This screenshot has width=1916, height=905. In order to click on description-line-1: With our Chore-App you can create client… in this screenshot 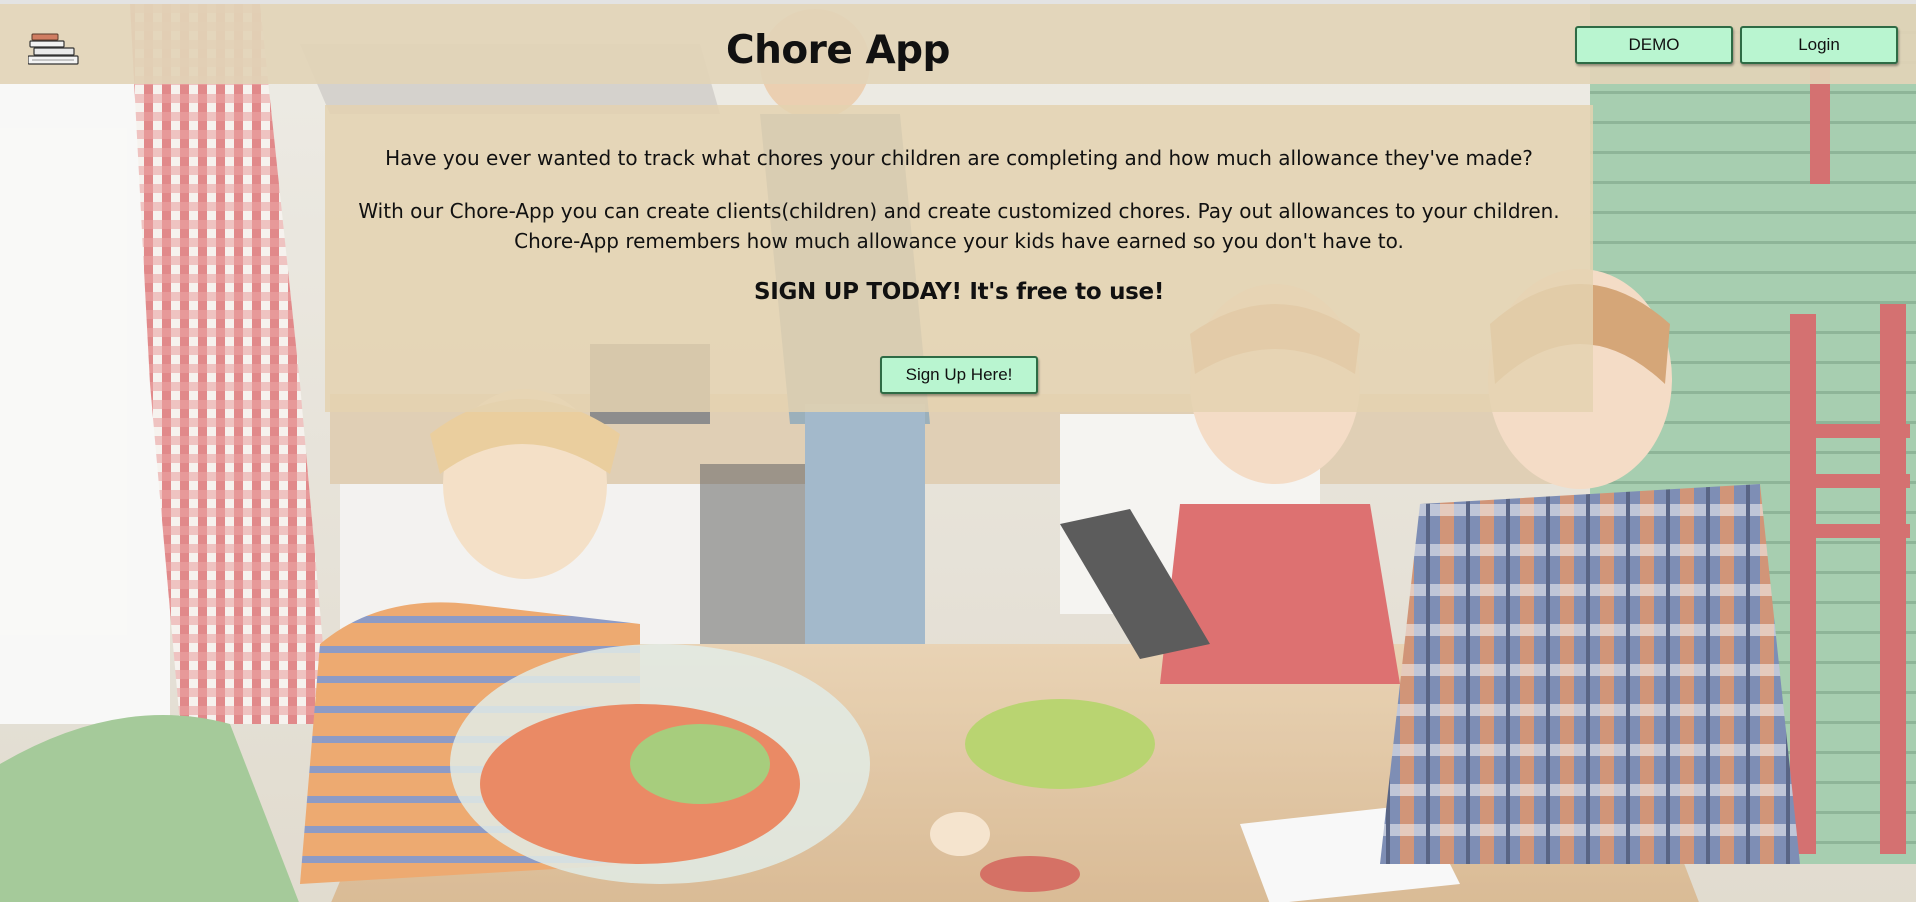, I will do `click(959, 211)`.